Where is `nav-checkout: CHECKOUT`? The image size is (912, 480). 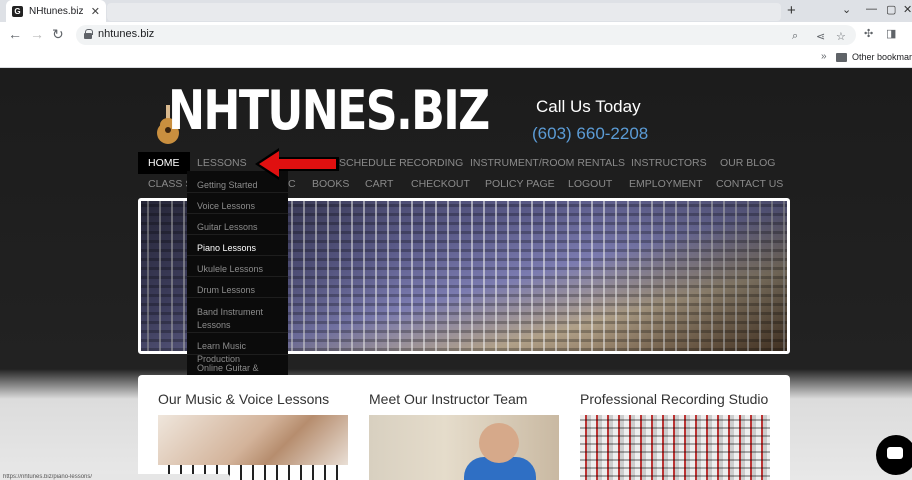
nav-checkout: CHECKOUT is located at coordinates (440, 184).